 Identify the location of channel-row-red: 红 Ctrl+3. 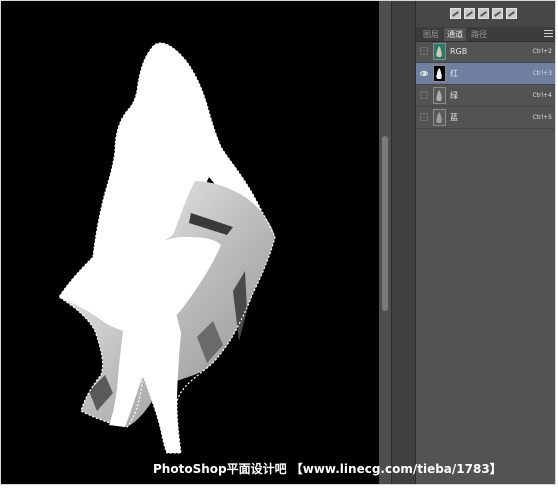
(485, 74).